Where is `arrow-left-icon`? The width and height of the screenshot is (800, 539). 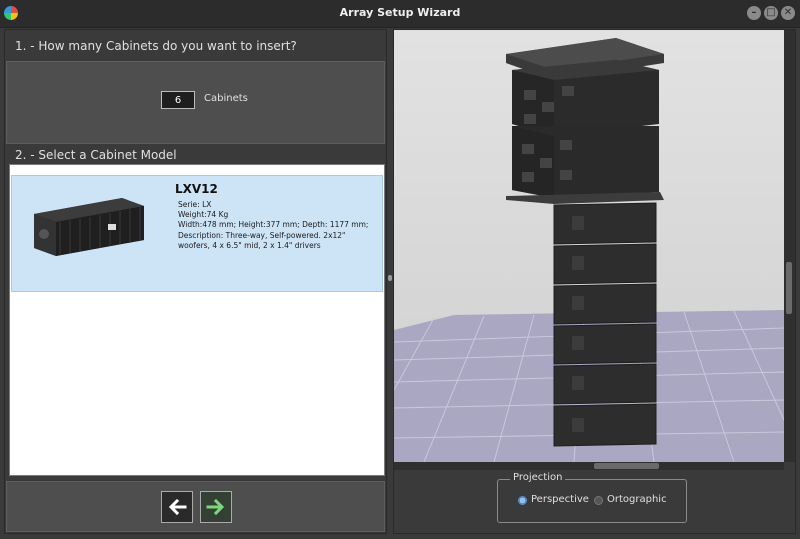
arrow-left-icon is located at coordinates (177, 507).